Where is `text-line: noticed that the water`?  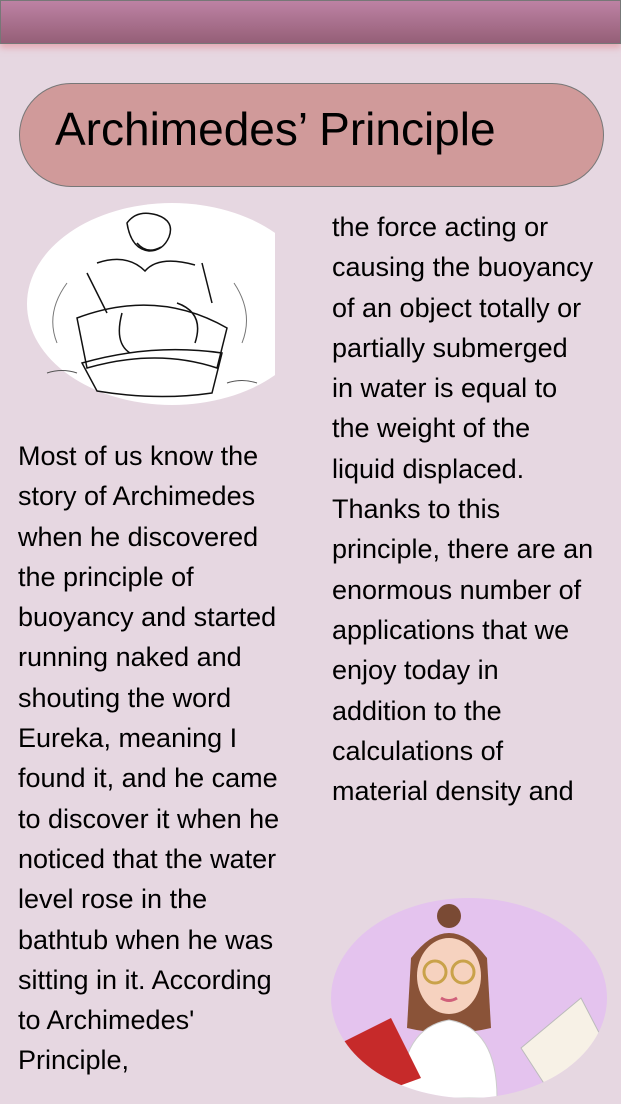 text-line: noticed that the water is located at coordinates (147, 858).